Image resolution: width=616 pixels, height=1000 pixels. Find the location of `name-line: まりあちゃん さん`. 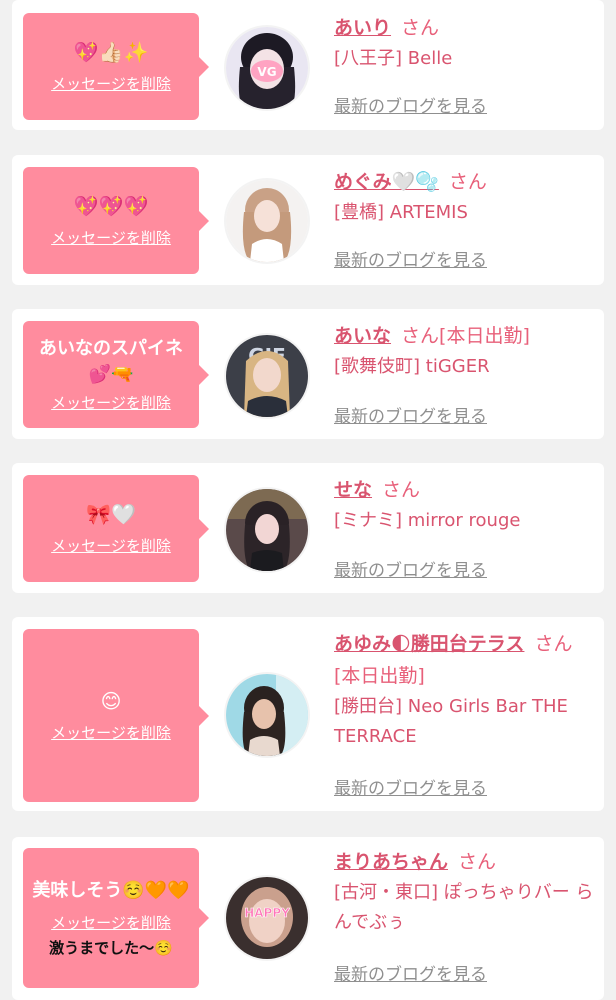

name-line: まりあちゃん さん is located at coordinates (465, 862).